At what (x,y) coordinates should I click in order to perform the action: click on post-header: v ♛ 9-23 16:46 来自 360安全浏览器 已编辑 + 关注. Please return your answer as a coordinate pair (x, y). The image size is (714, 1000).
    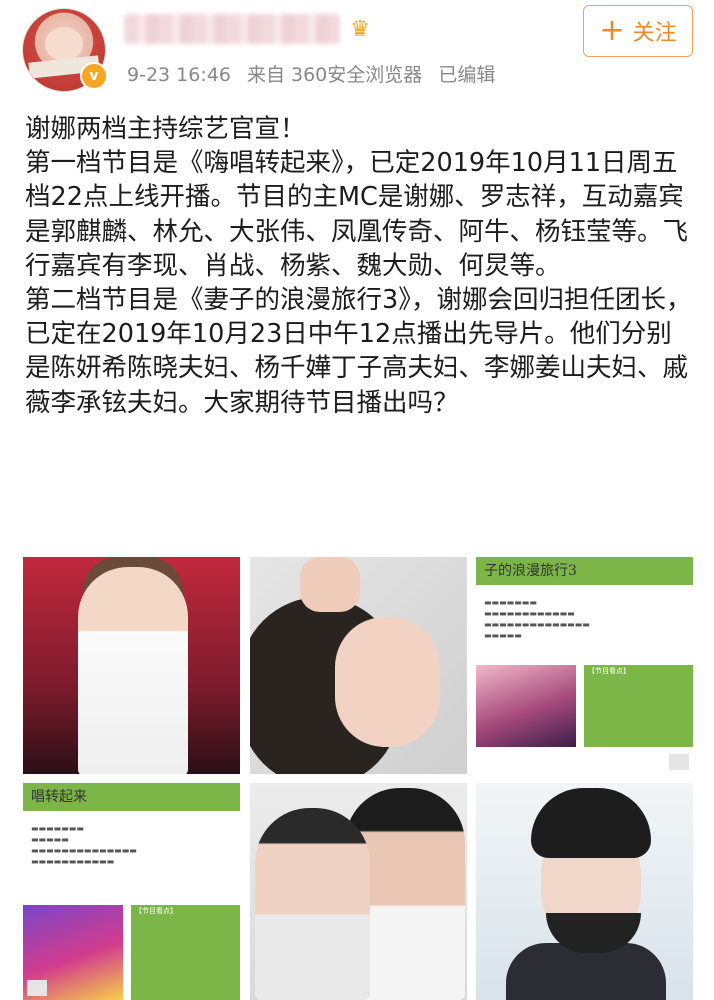
    Looking at the image, I should click on (357, 50).